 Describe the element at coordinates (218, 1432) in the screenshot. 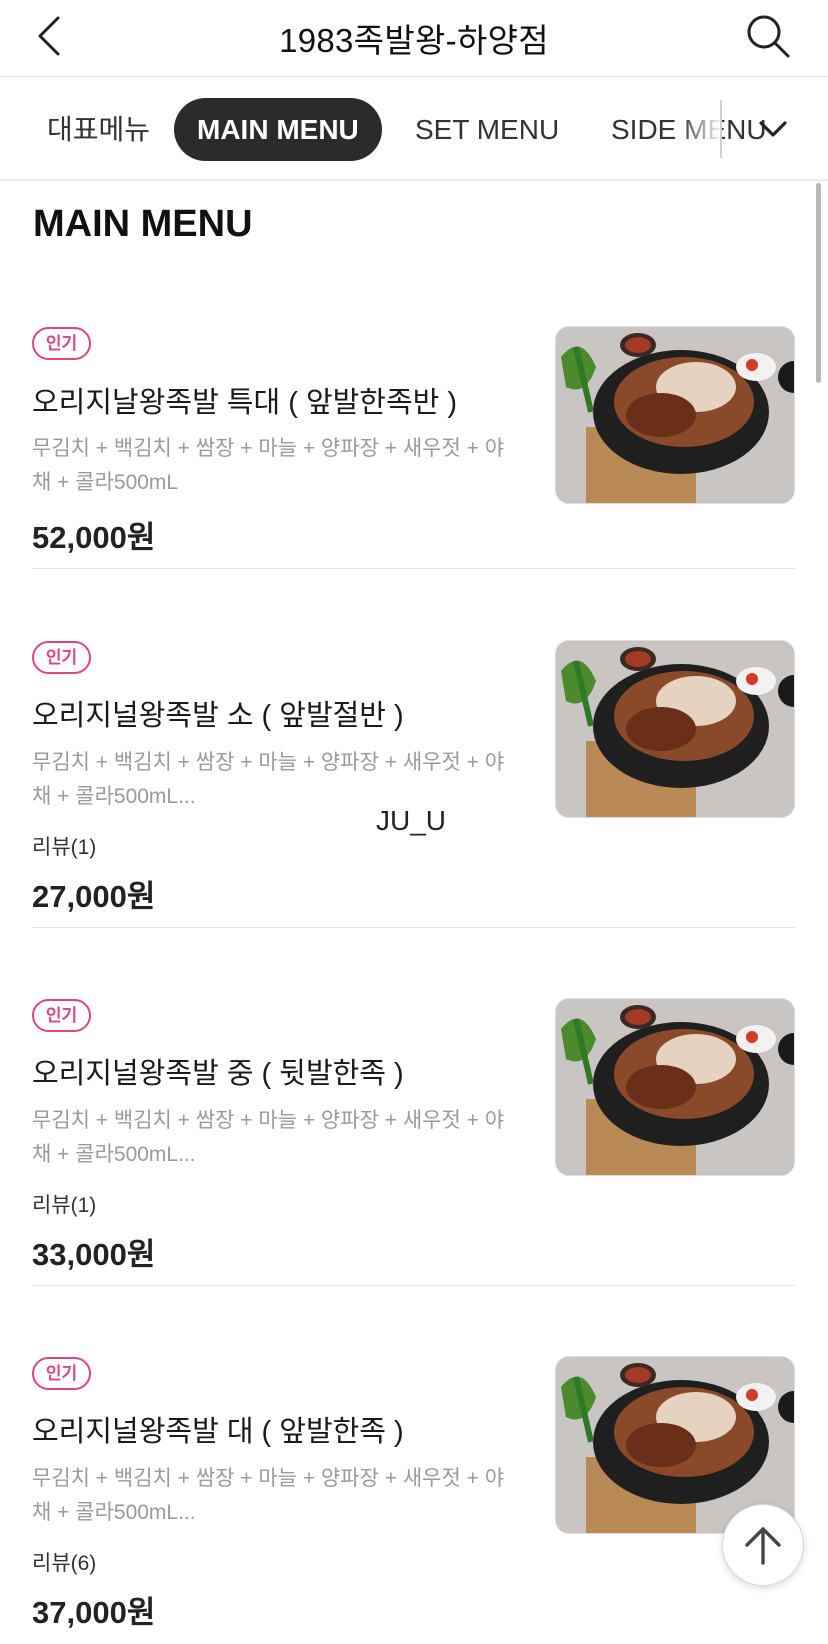

I see `menu-item-name: 오리지널왕족발 대 ( 앞발한족 )` at that location.